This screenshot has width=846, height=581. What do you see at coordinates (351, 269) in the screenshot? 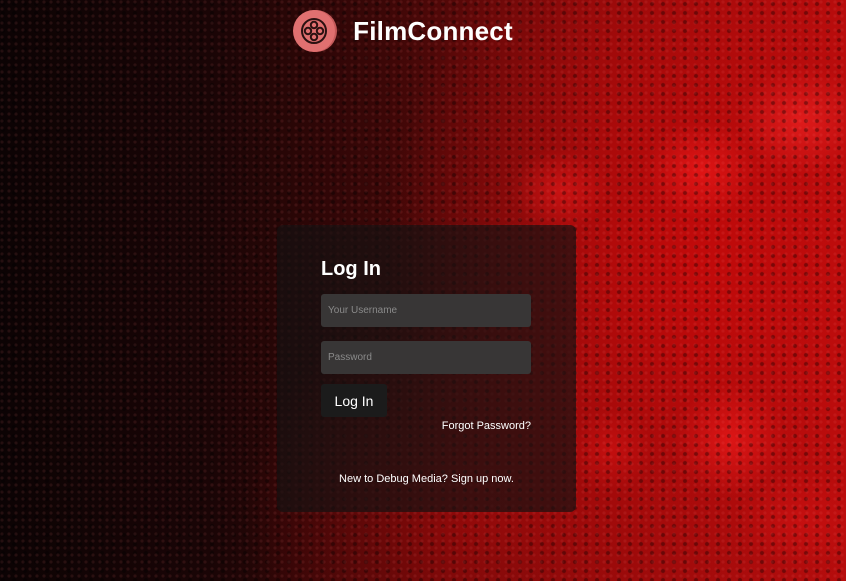
I see `login-title: Log In` at bounding box center [351, 269].